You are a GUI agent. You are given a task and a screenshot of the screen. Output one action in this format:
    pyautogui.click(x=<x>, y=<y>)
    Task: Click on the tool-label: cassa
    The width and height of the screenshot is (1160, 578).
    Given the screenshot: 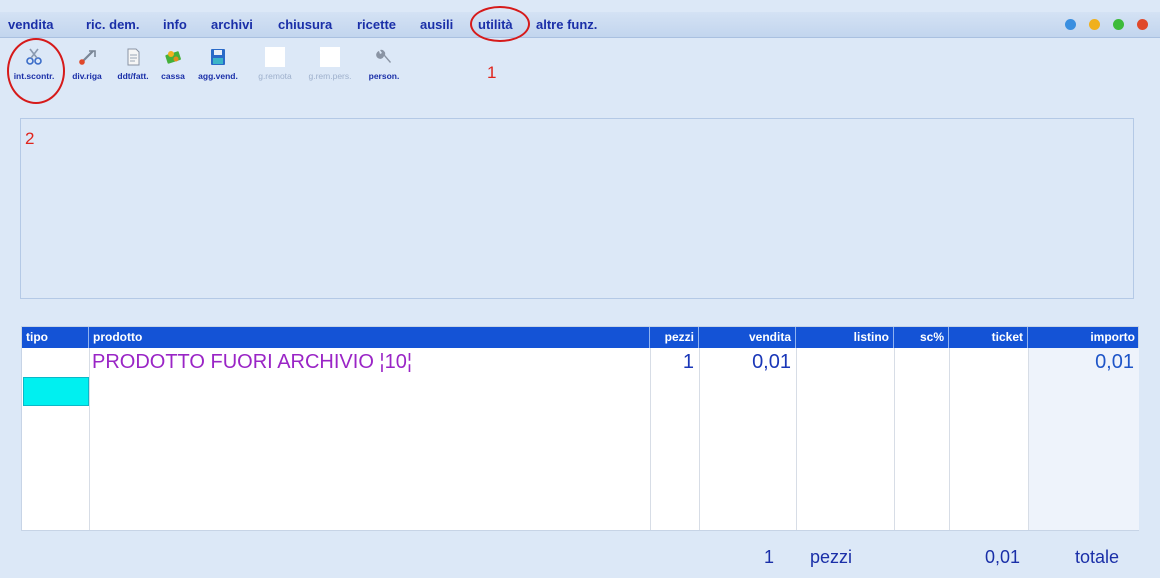 What is the action you would take?
    pyautogui.click(x=173, y=76)
    